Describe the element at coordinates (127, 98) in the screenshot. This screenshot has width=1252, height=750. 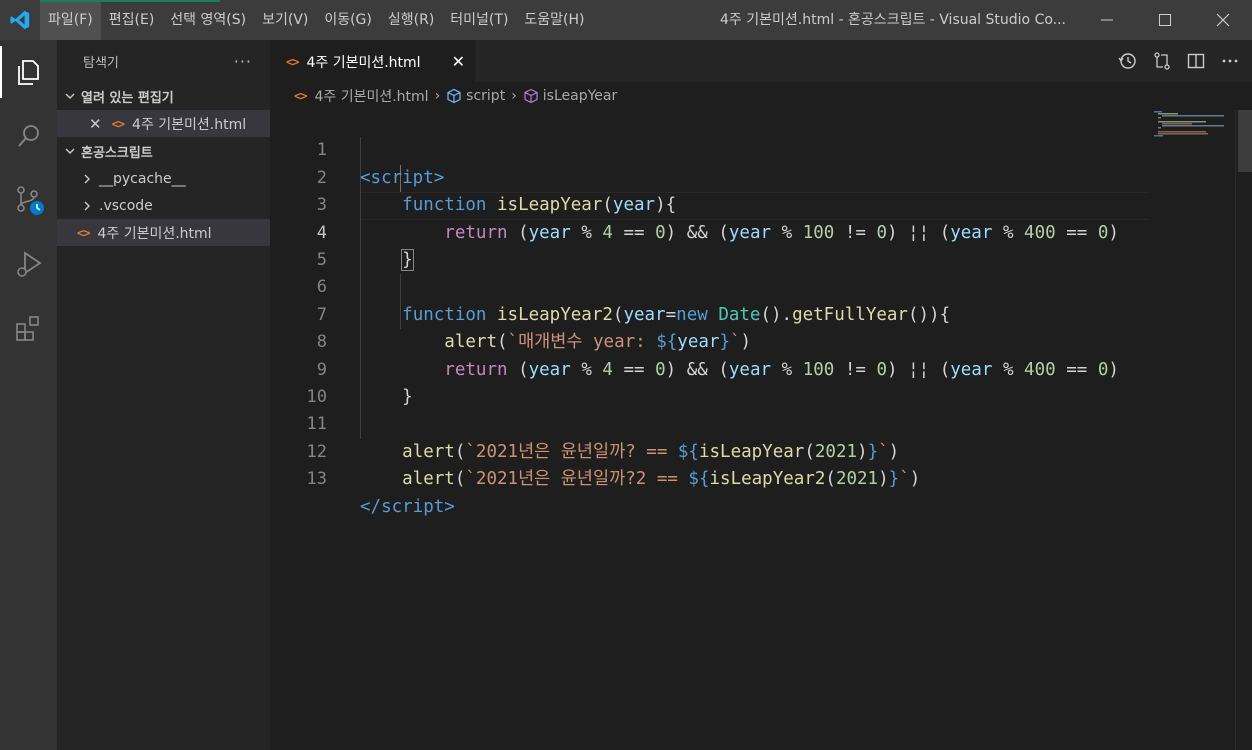
I see `section-label: 열려 있는 편집기` at that location.